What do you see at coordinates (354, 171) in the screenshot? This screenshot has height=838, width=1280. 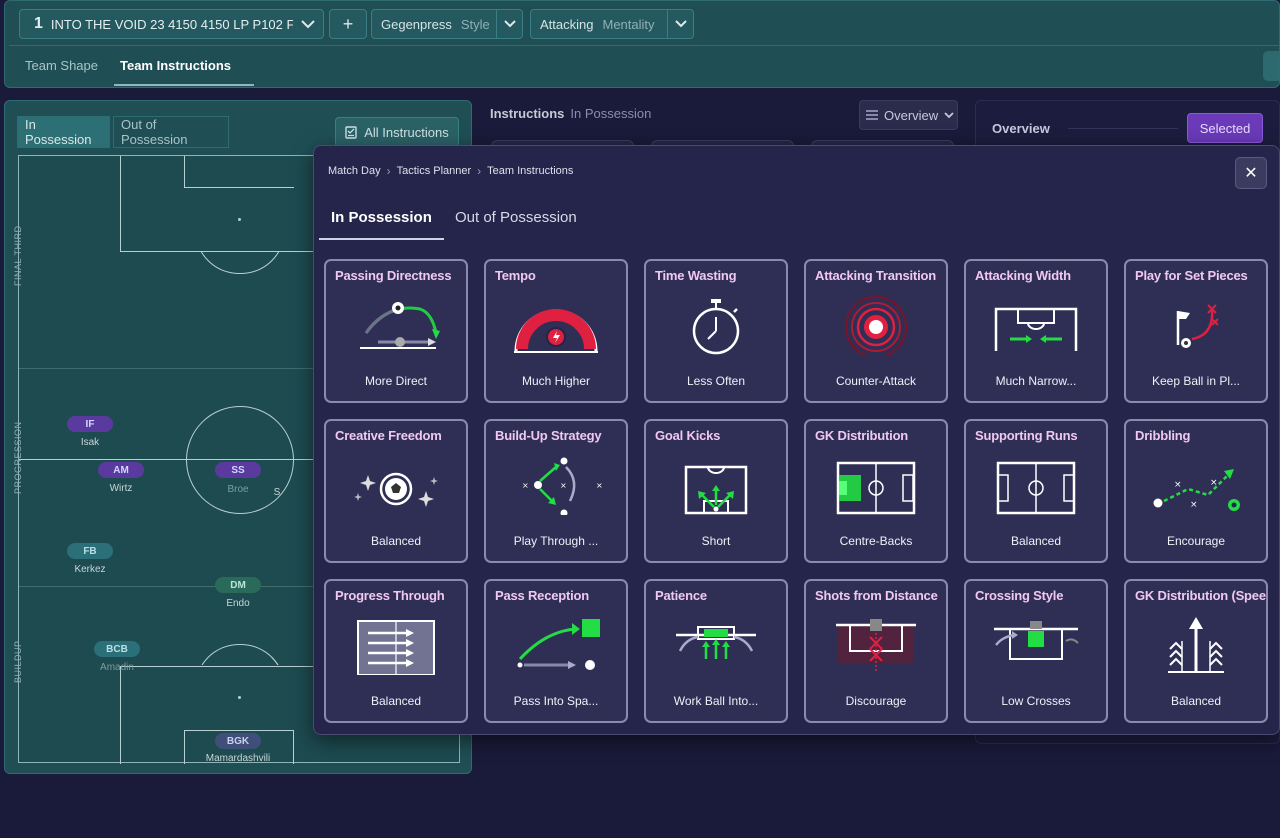 I see `breadcrumb-item: Match Day` at bounding box center [354, 171].